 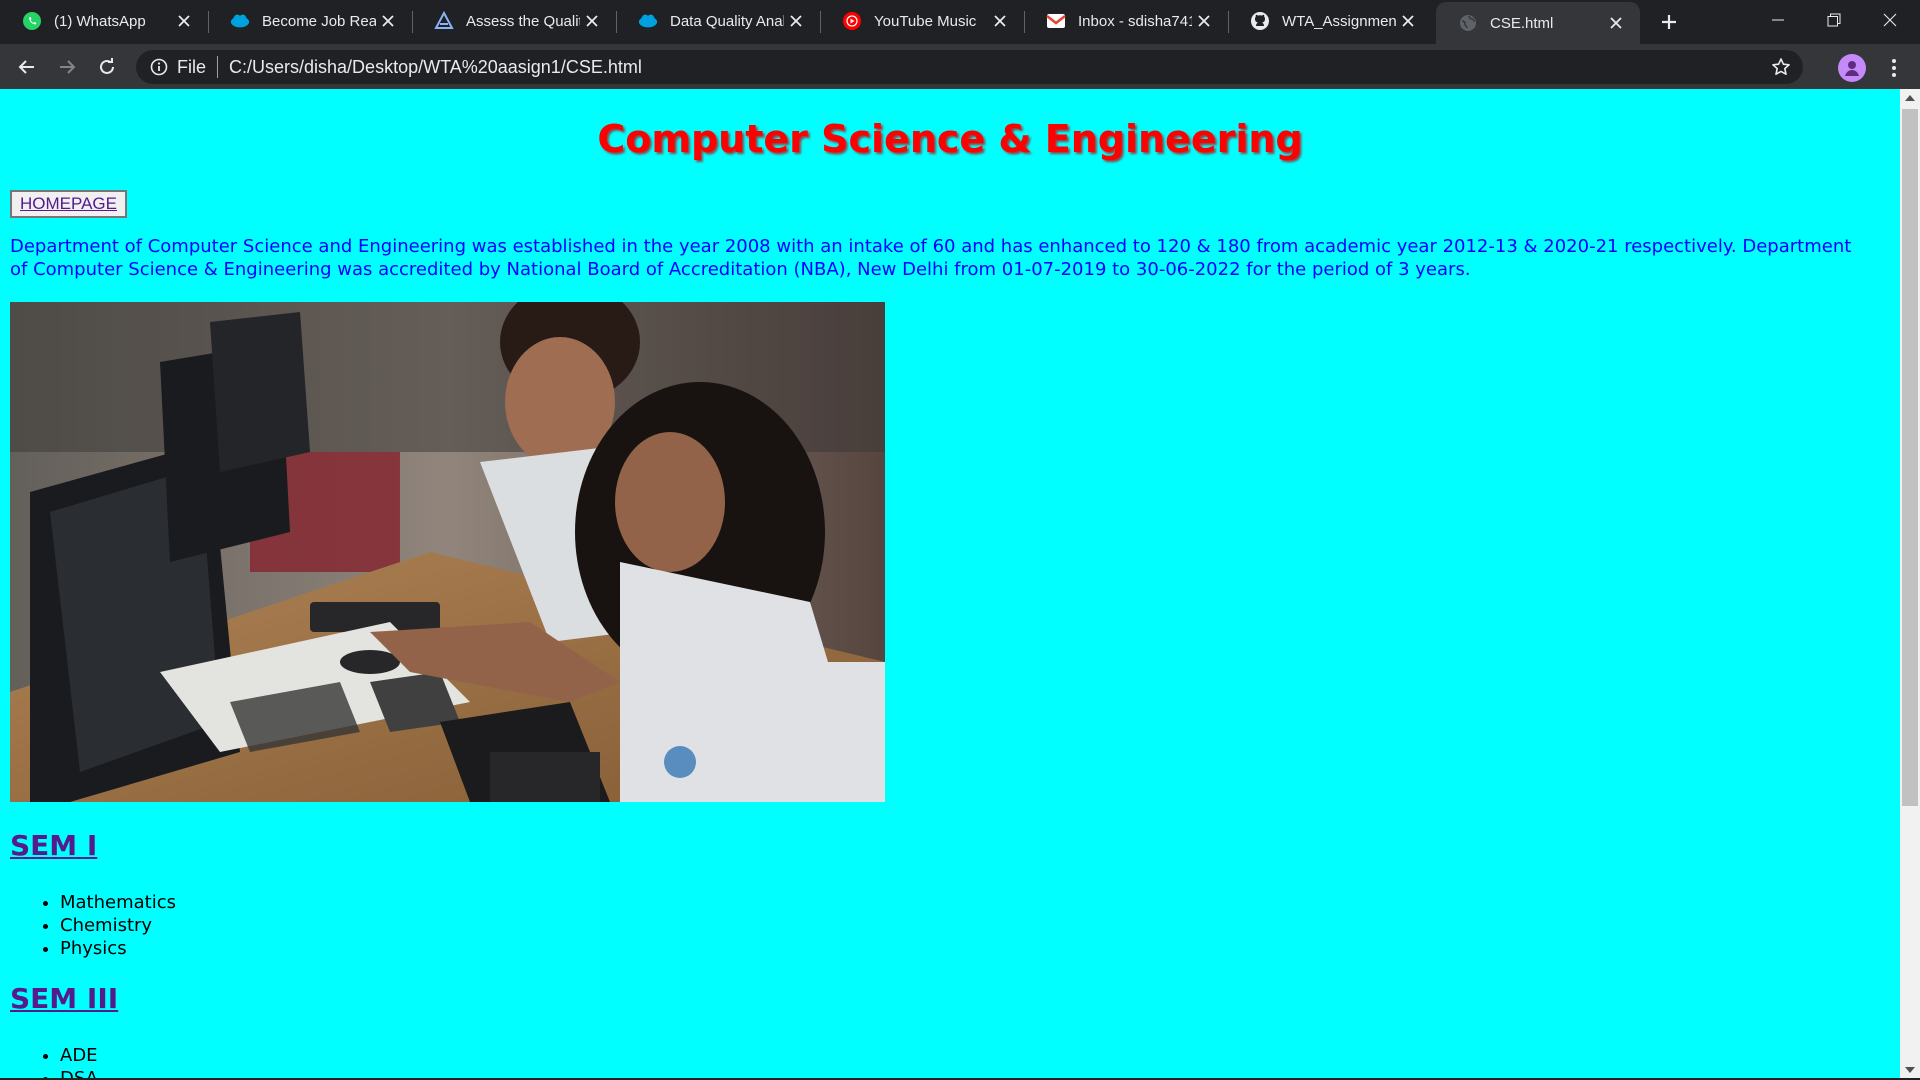 I want to click on tab-youtube-music: YouTube Music, so click(x=922, y=21).